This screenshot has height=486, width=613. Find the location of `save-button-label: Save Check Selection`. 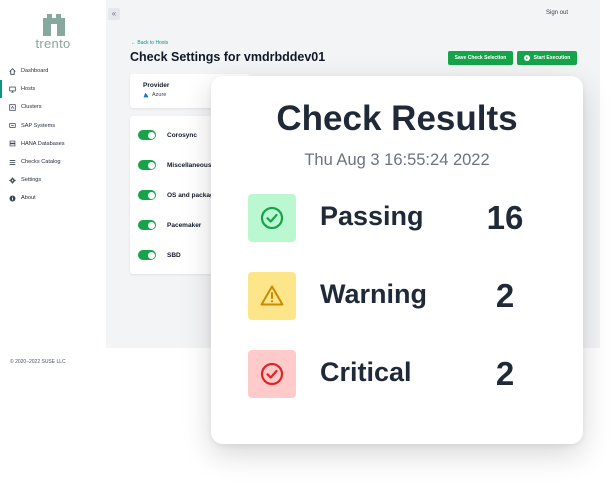

save-button-label: Save Check Selection is located at coordinates (480, 58).